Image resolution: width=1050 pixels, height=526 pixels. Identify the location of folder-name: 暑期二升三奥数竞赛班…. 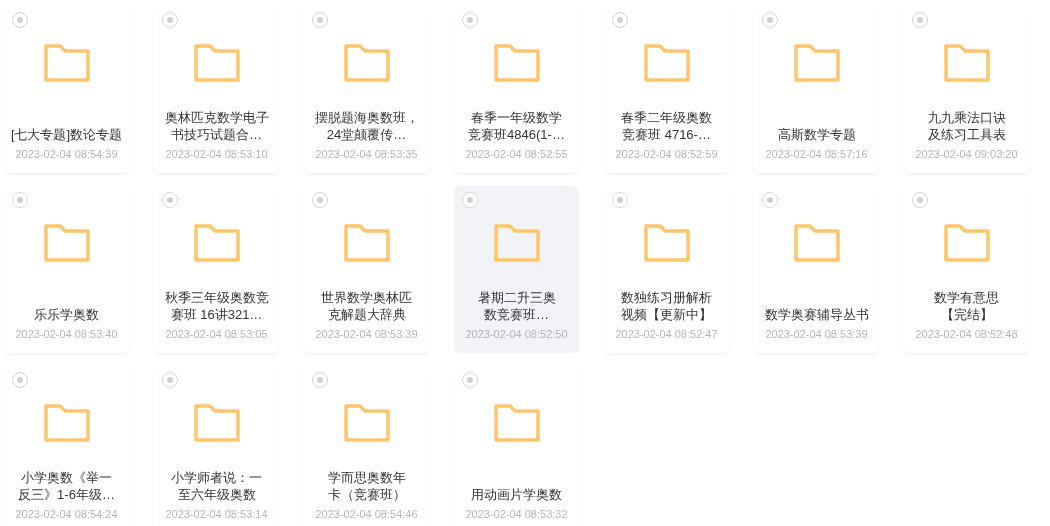
(516, 306).